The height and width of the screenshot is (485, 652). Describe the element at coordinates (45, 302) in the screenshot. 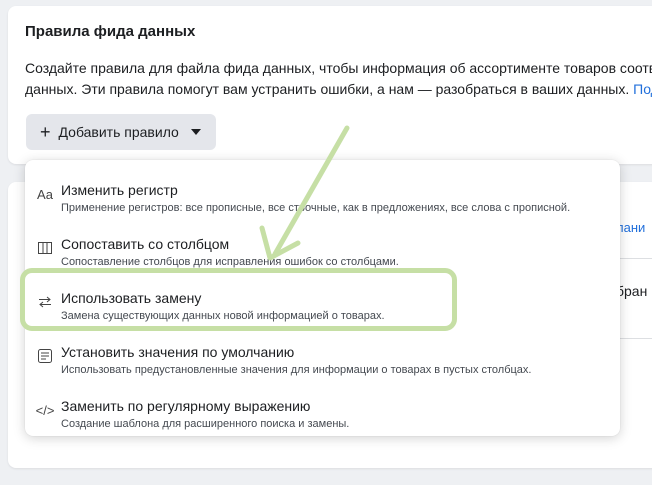

I see `swap-arrows-icon` at that location.